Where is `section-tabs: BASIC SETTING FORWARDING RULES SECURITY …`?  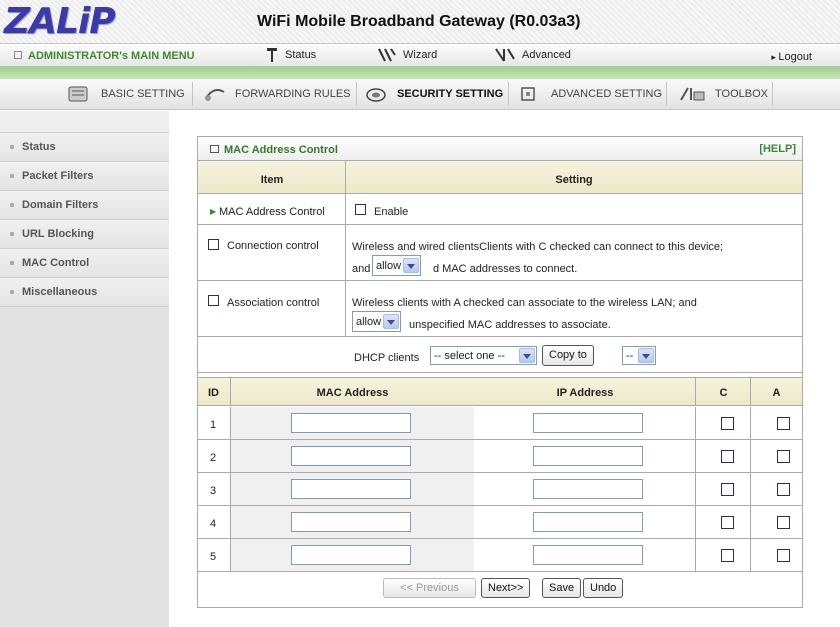
section-tabs: BASIC SETTING FORWARDING RULES SECURITY … is located at coordinates (420, 94).